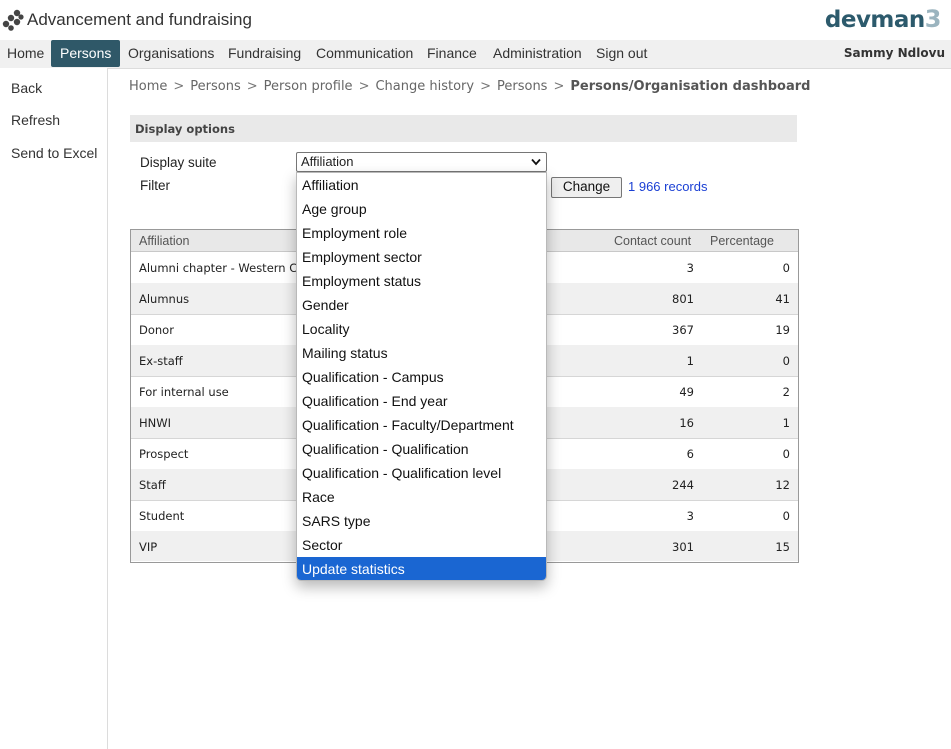 This screenshot has height=749, width=951. Describe the element at coordinates (222, 268) in the screenshot. I see `affiliation-cell: Alumni chapter - Western Ca` at that location.